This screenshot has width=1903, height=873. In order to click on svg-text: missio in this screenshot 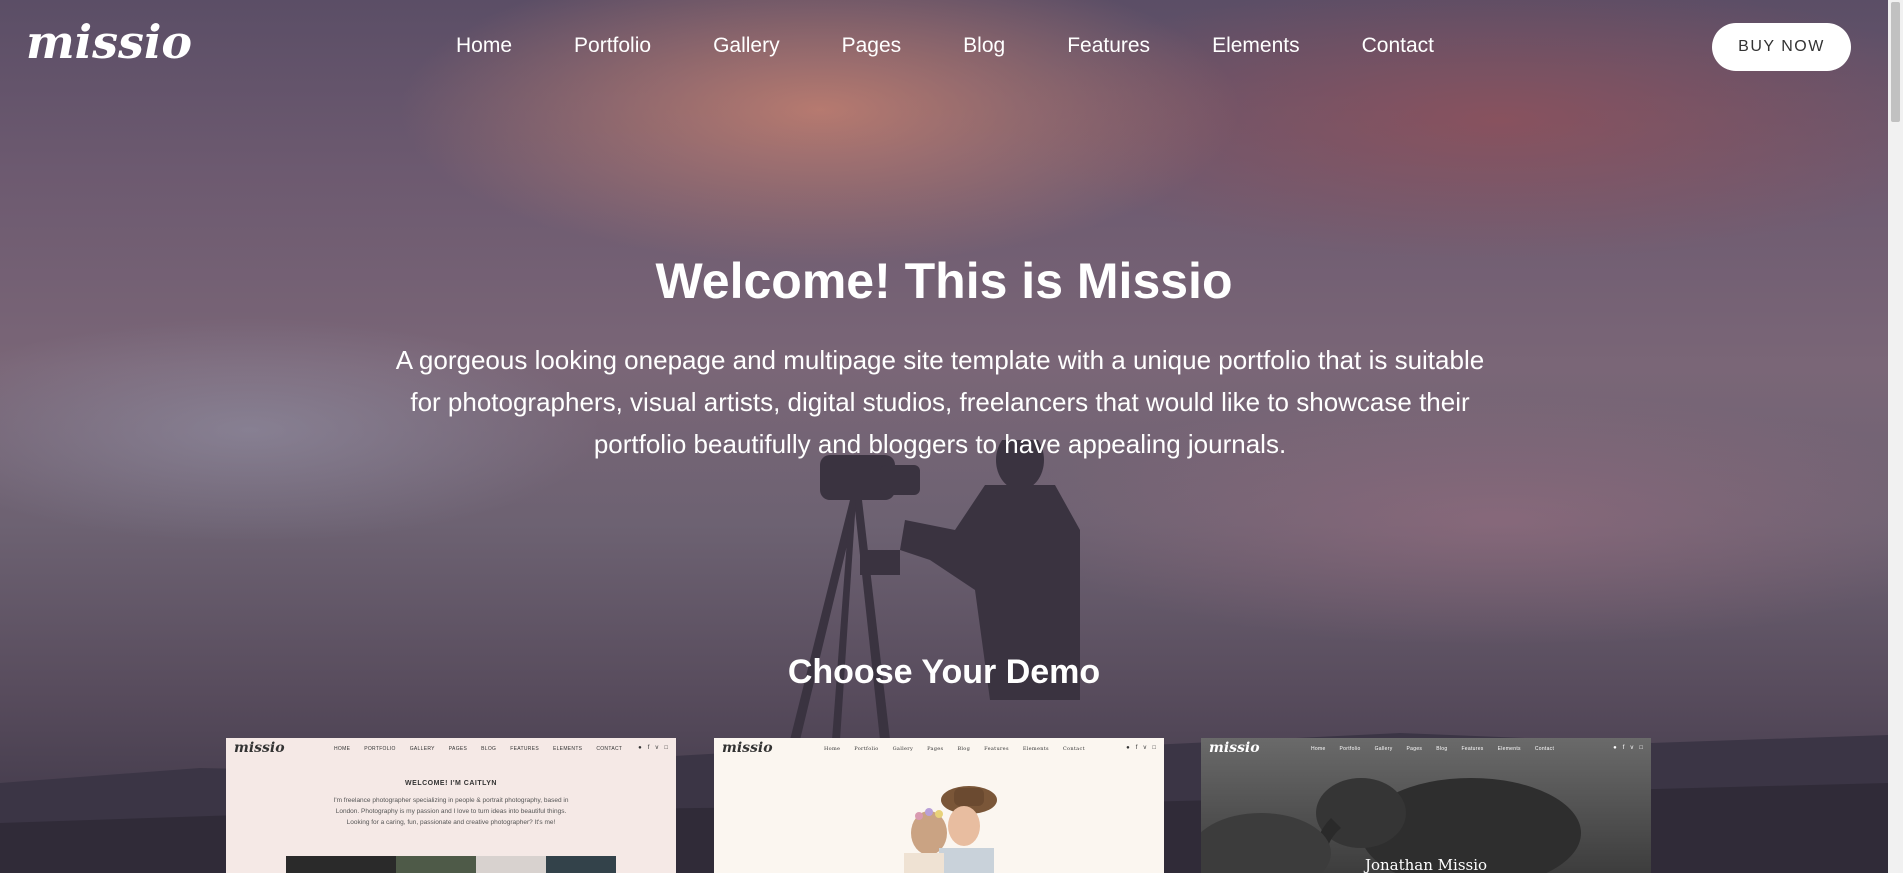, I will do `click(109, 42)`.